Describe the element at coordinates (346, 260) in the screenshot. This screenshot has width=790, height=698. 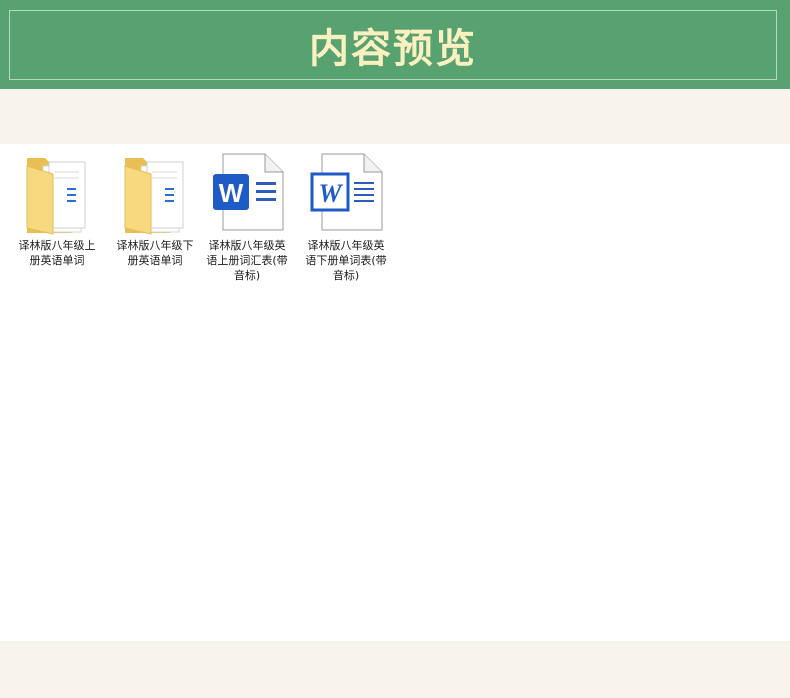
I see `file-name: 译林版八年级英语下册单词表(带音标)` at that location.